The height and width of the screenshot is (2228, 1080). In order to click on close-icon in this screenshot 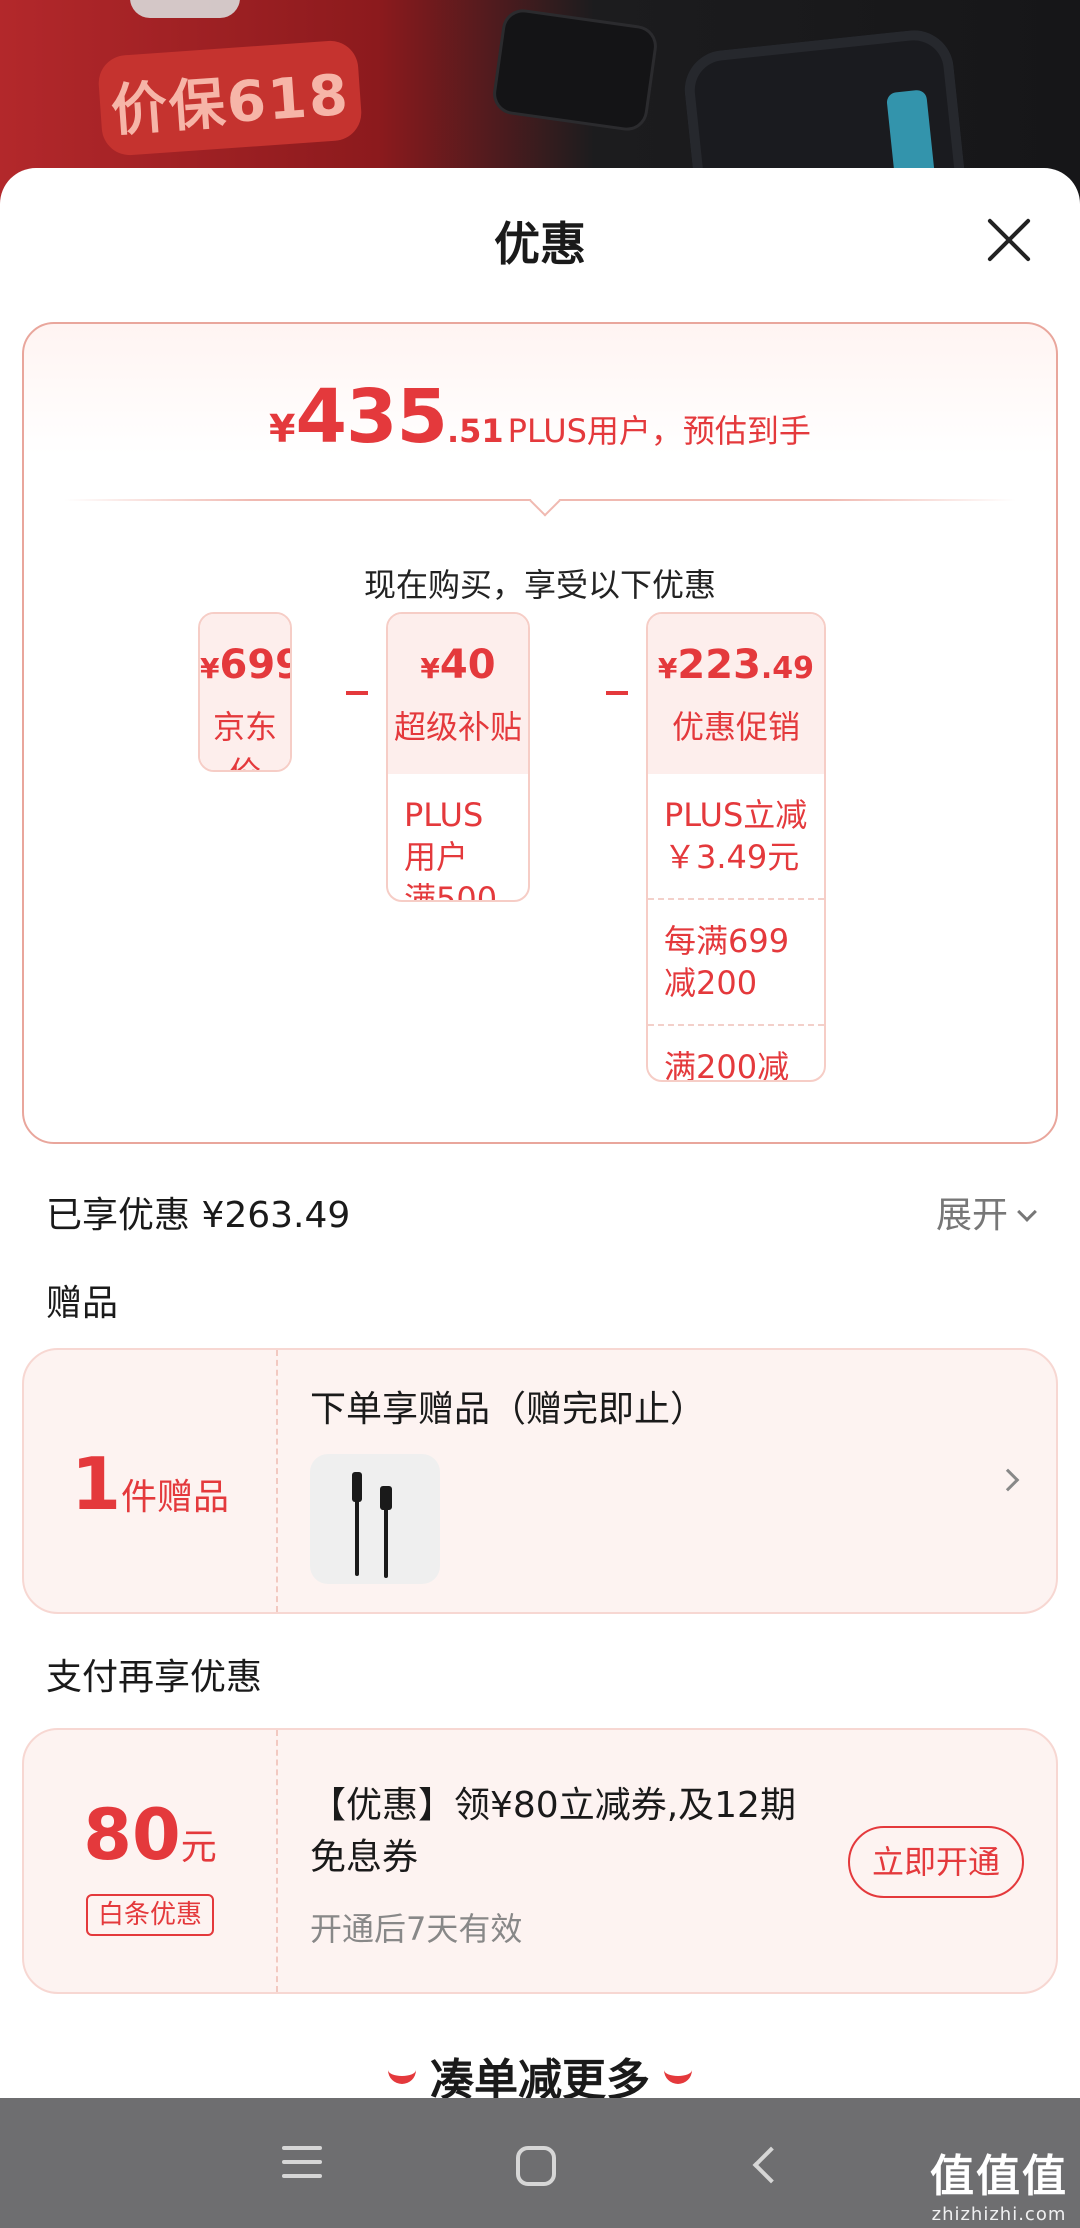, I will do `click(1008, 240)`.